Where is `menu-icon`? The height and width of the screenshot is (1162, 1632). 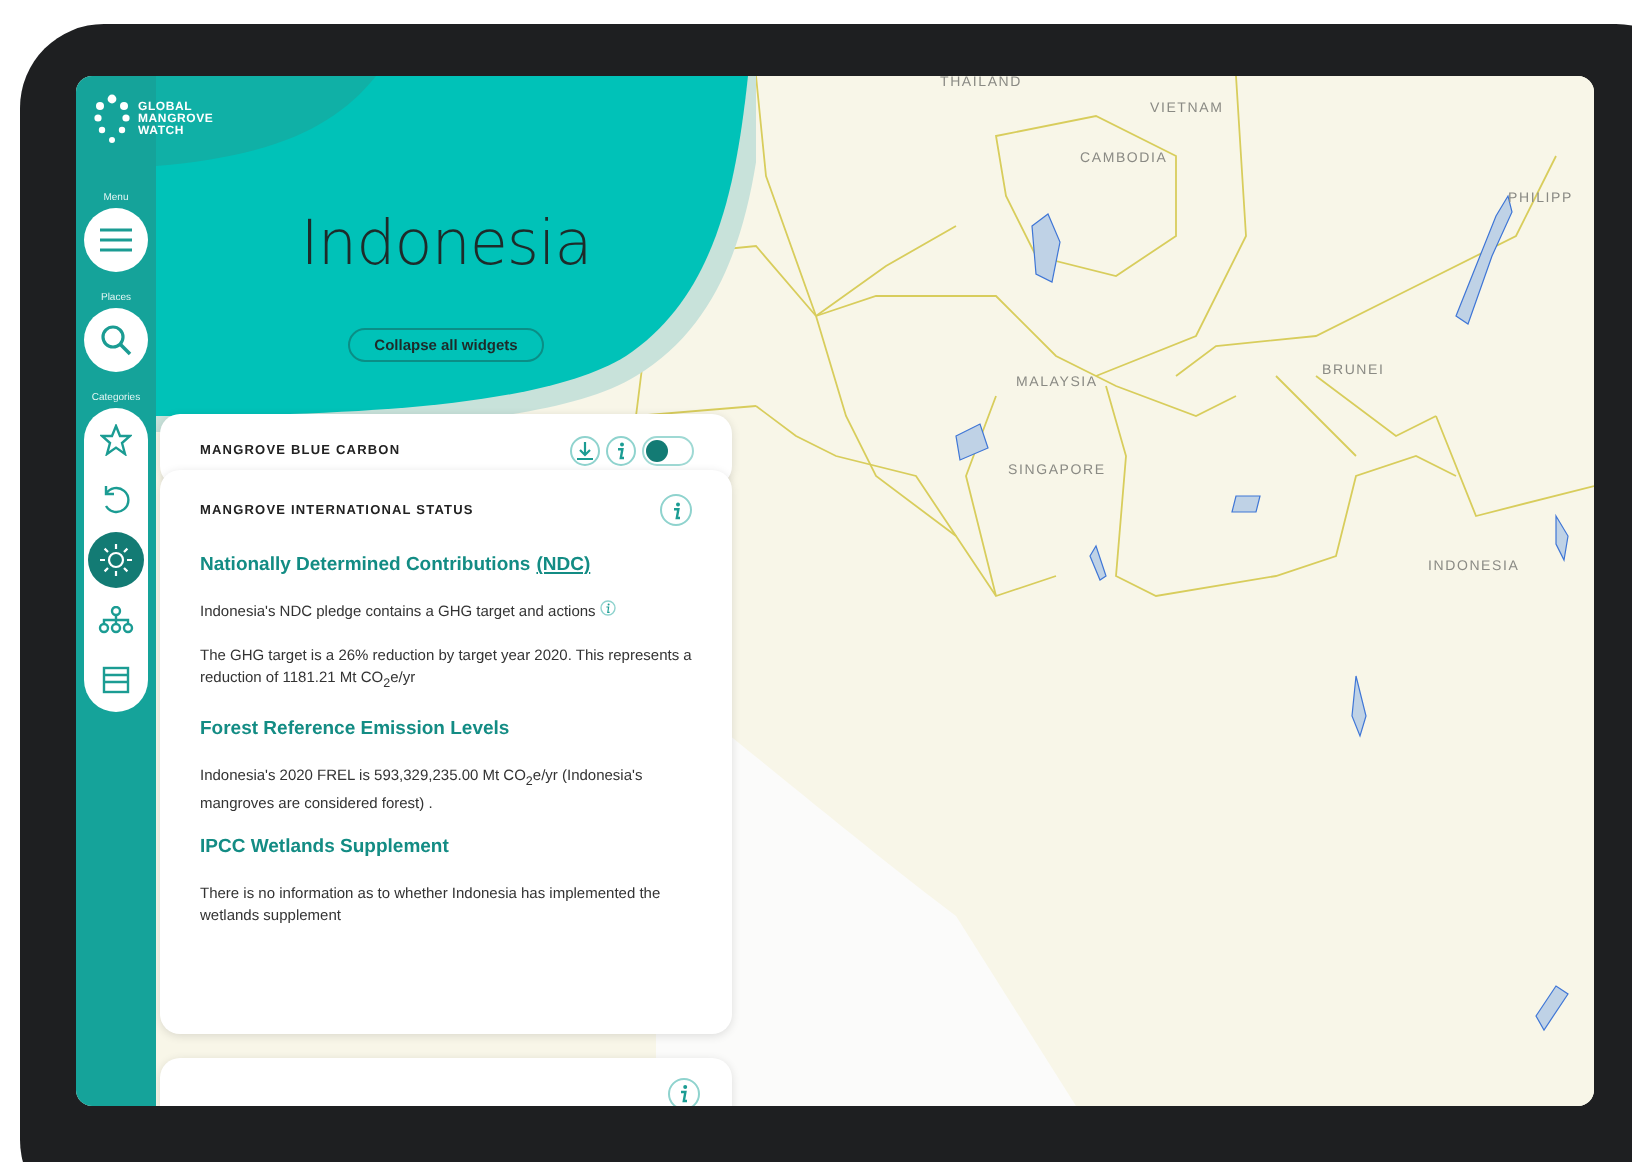
menu-icon is located at coordinates (116, 240).